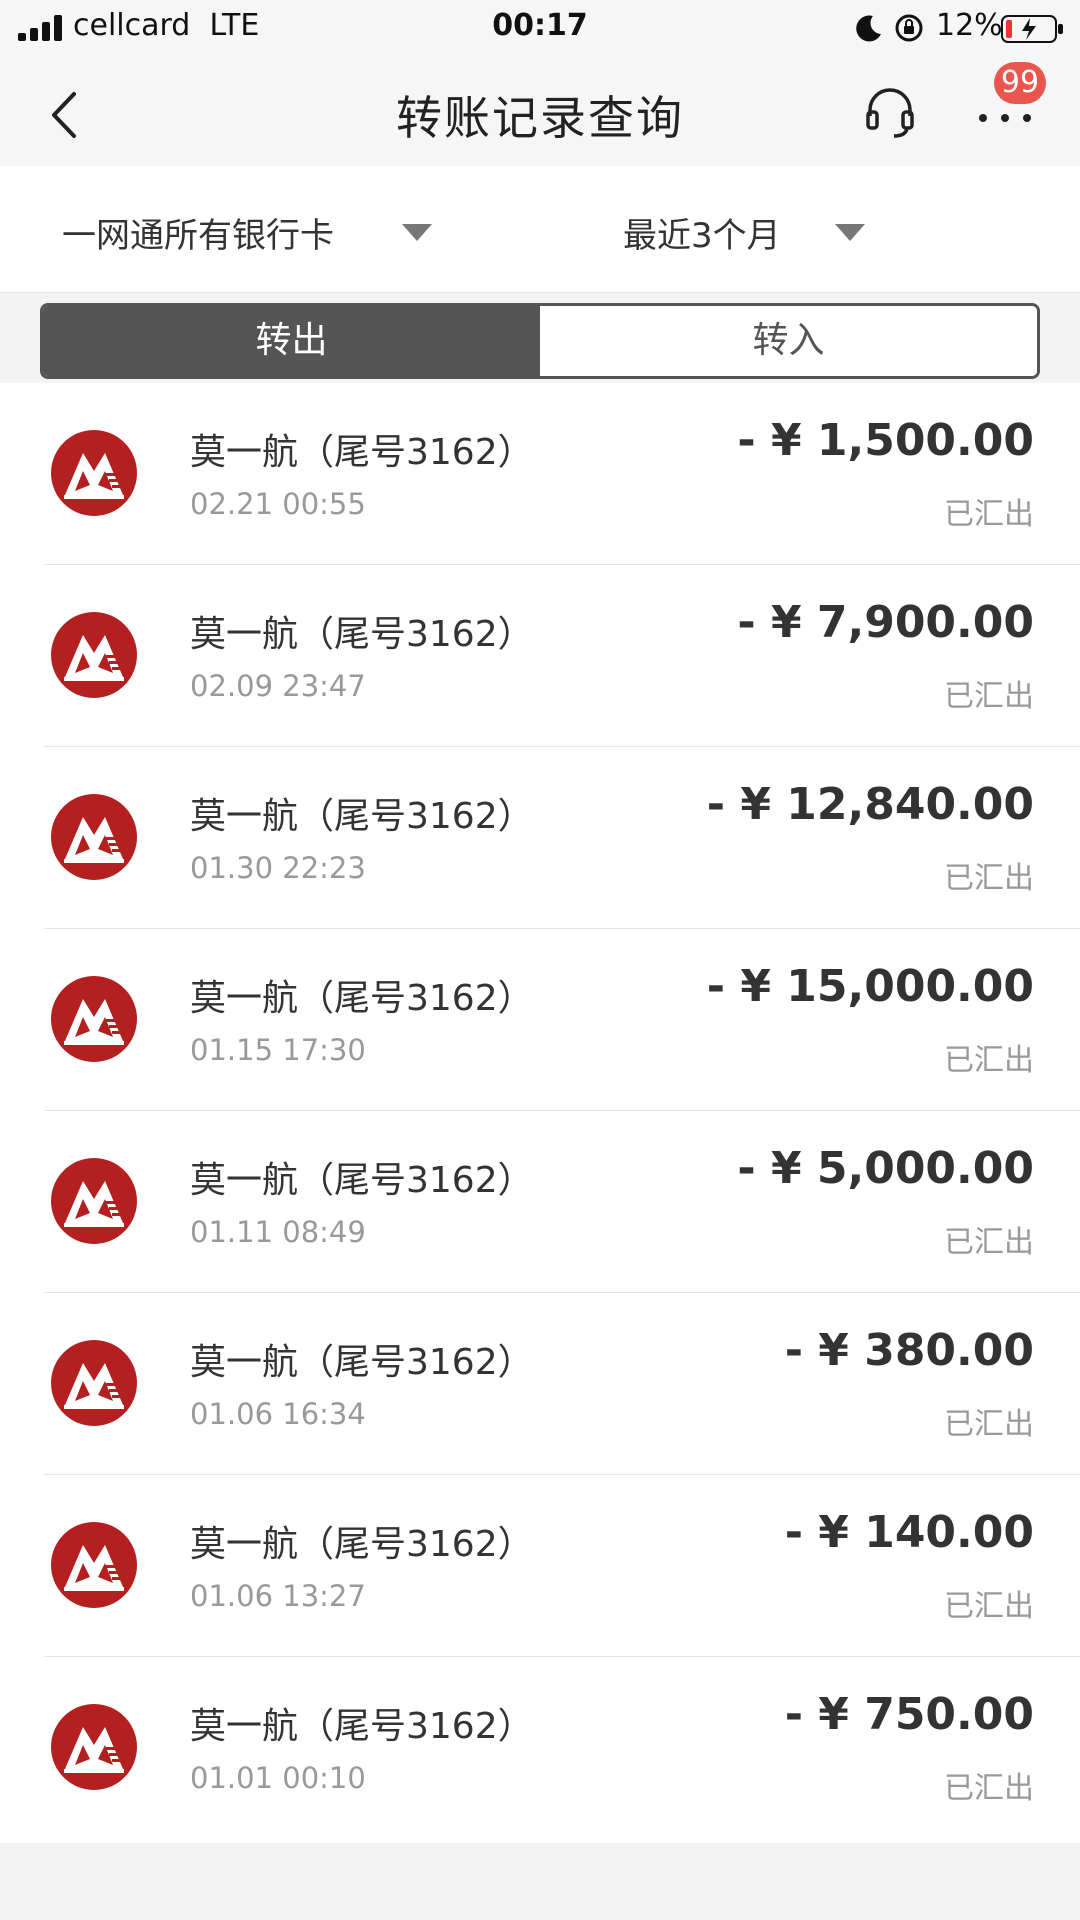 This screenshot has width=1080, height=1920. I want to click on transaction-date: 01.06 13:27, so click(278, 1596).